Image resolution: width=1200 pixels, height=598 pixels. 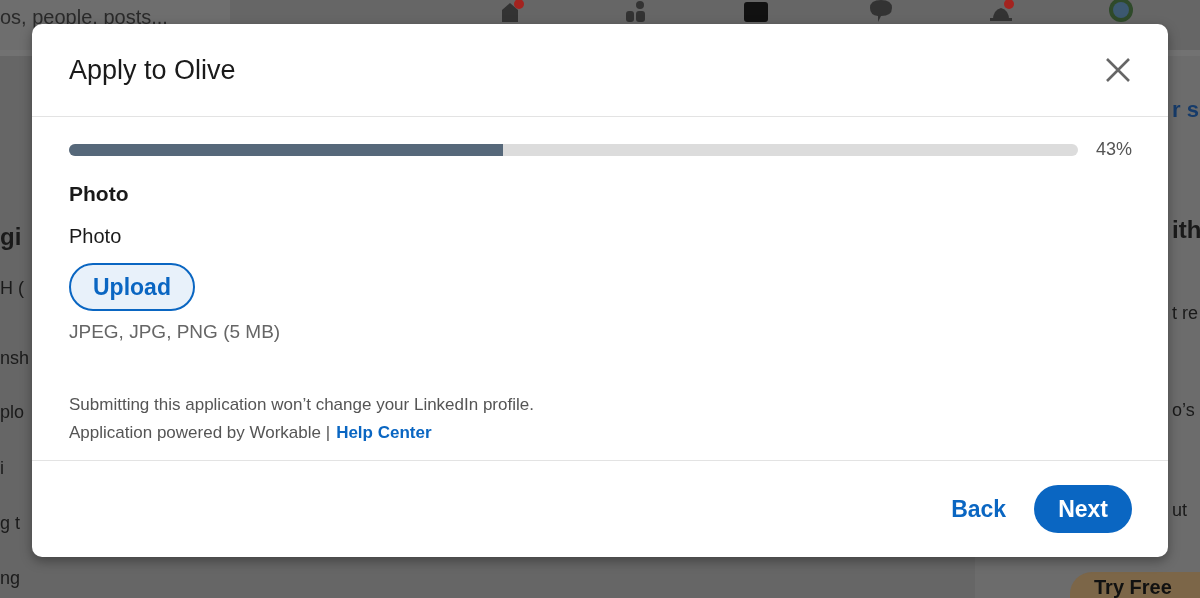 I want to click on powered-by-text: Application powered by Workable |, so click(x=200, y=433).